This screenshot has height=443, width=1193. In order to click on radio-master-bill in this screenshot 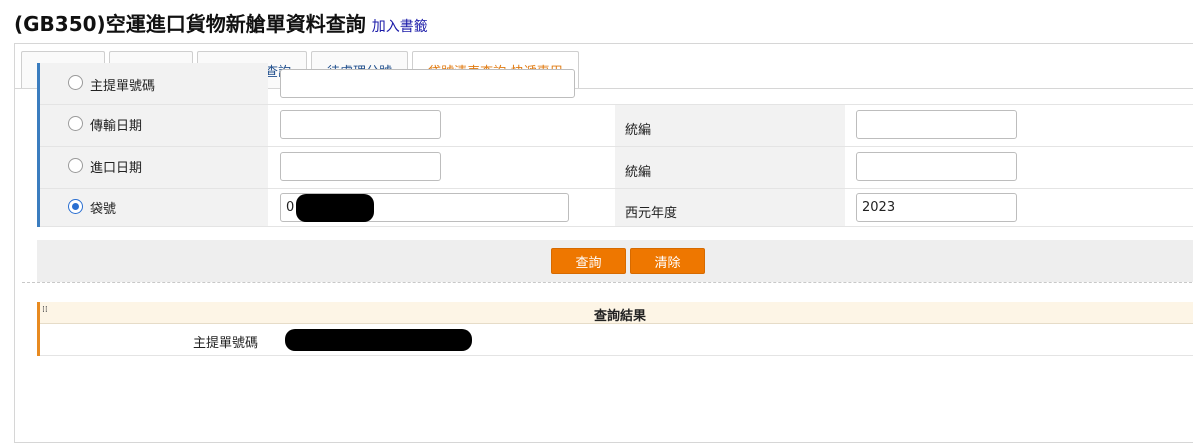, I will do `click(75, 82)`.